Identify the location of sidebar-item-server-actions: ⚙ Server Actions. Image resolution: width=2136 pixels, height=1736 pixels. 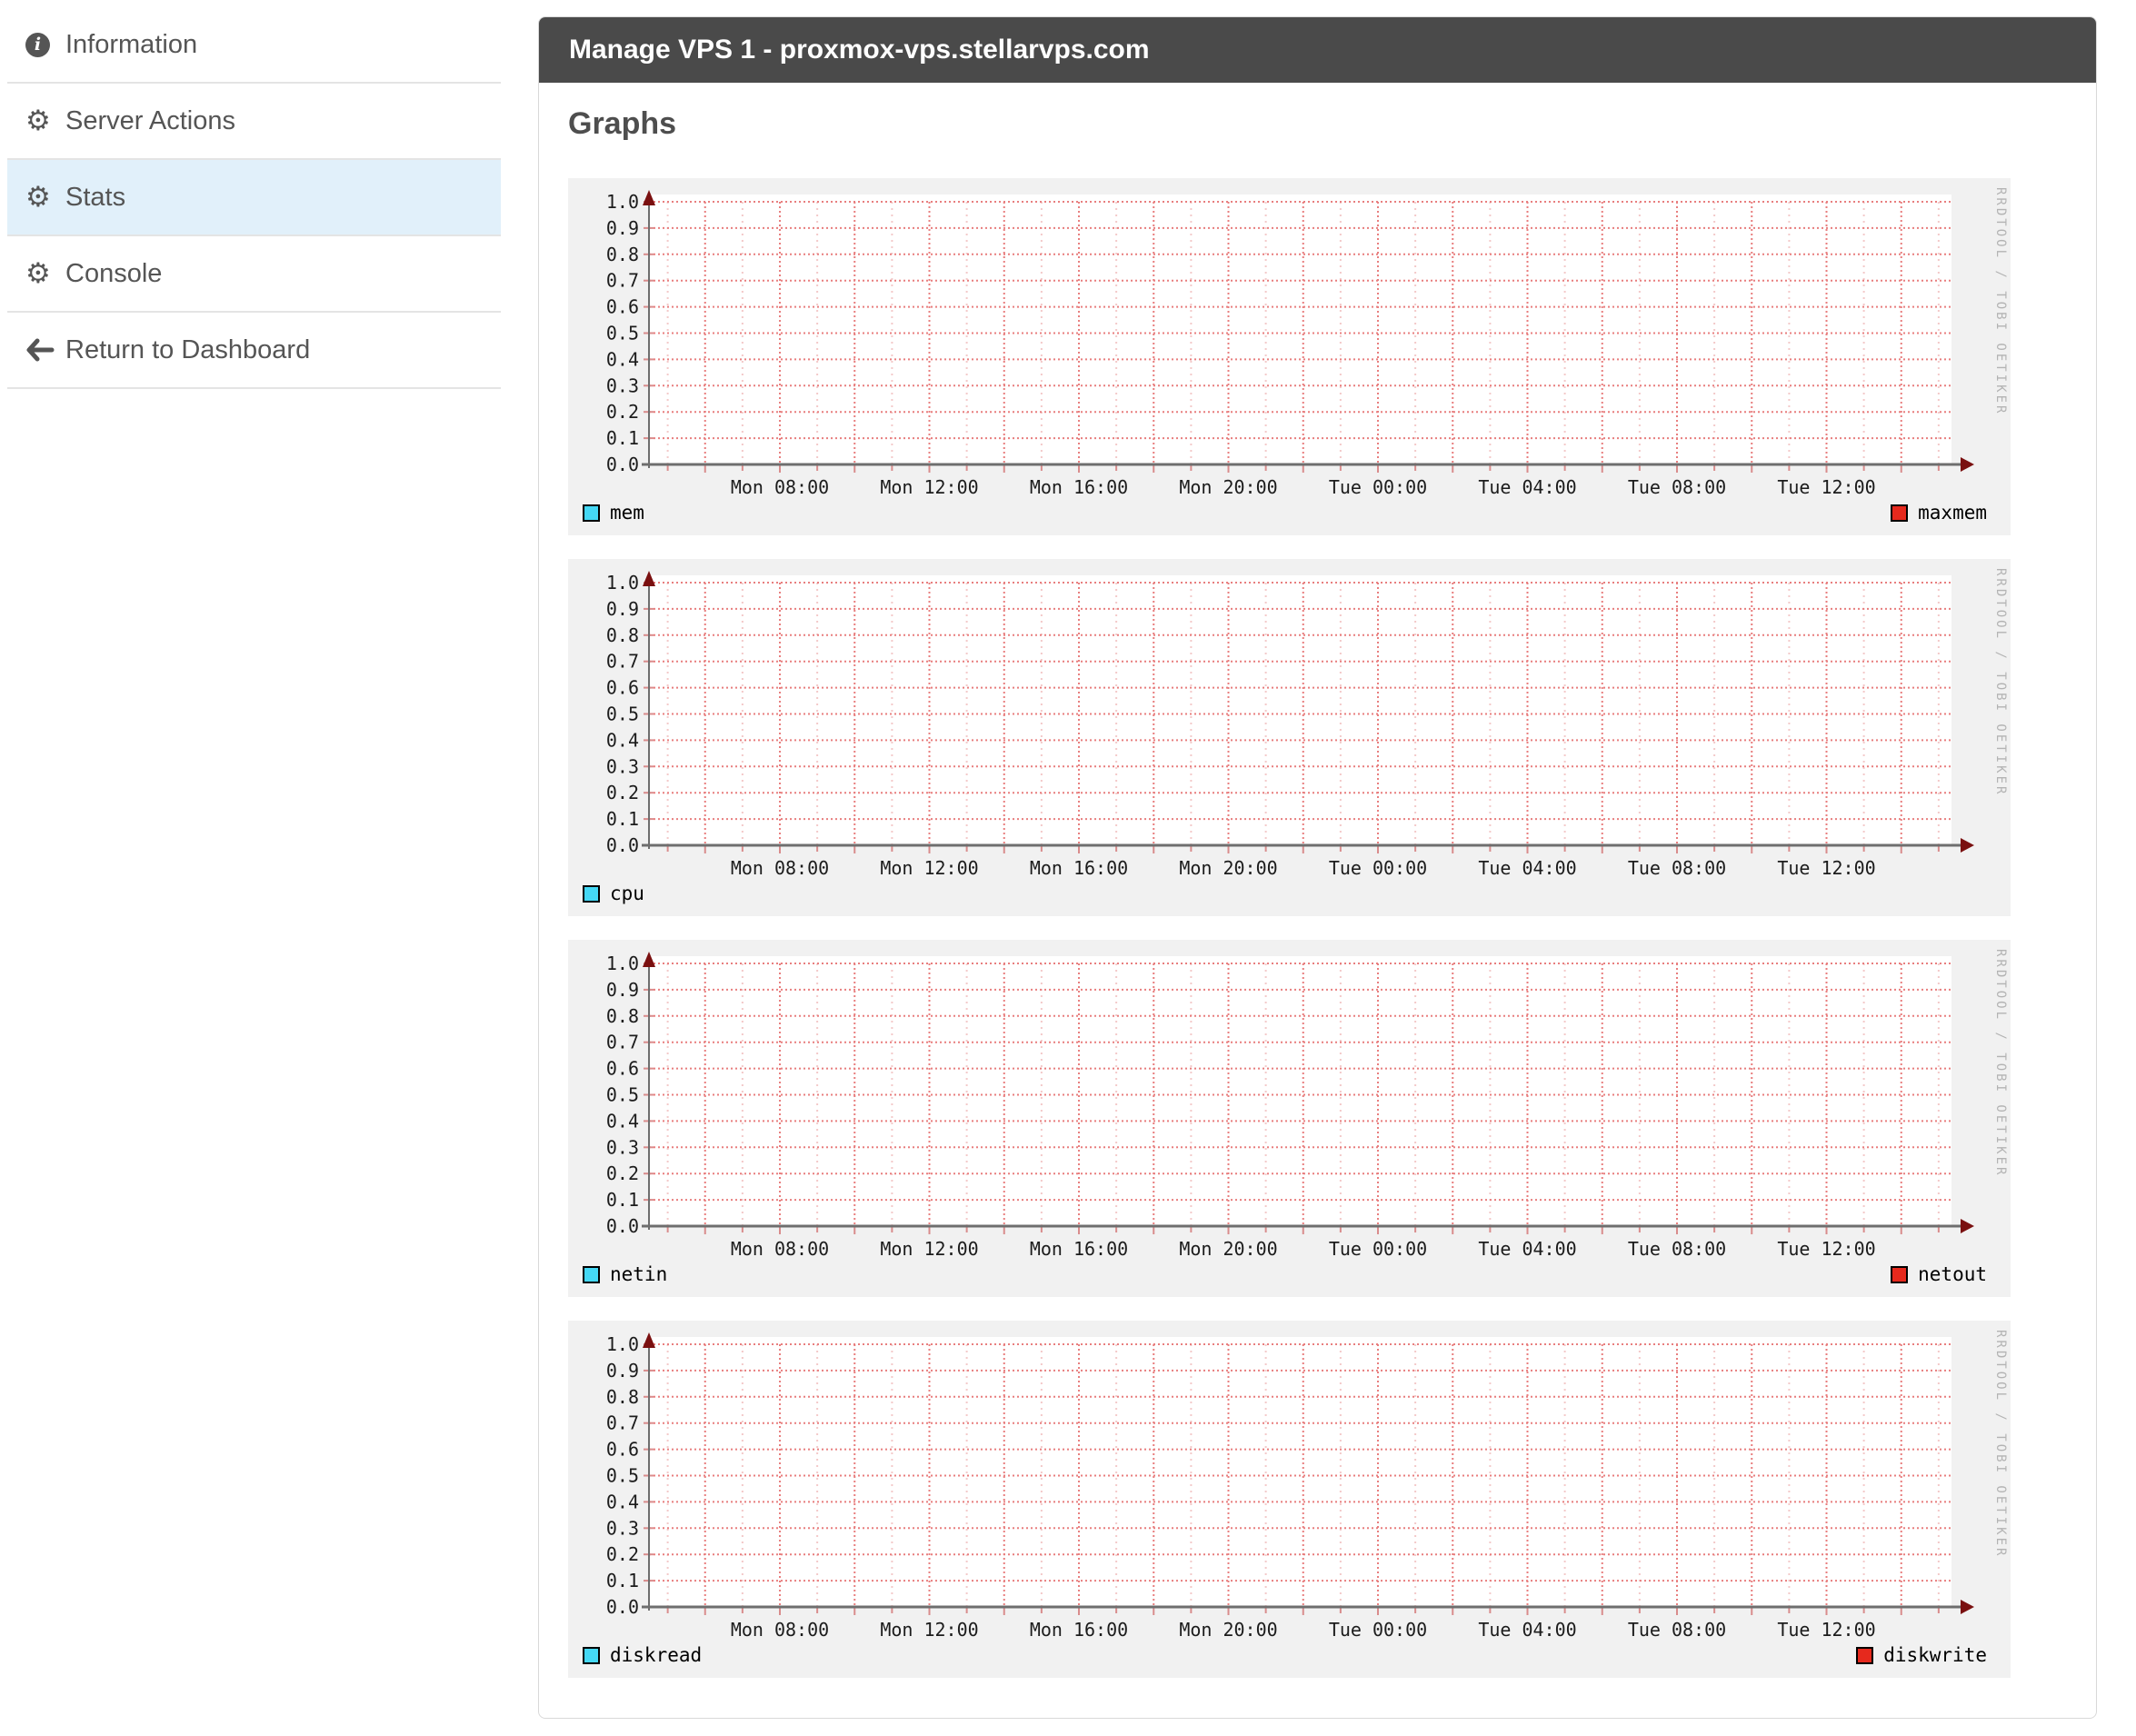
(254, 122).